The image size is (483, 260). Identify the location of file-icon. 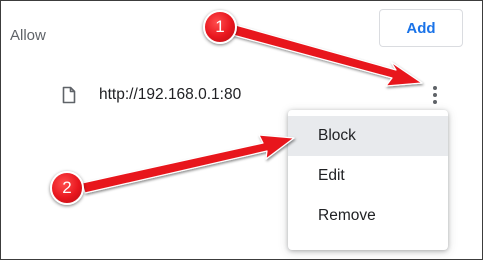
(69, 95).